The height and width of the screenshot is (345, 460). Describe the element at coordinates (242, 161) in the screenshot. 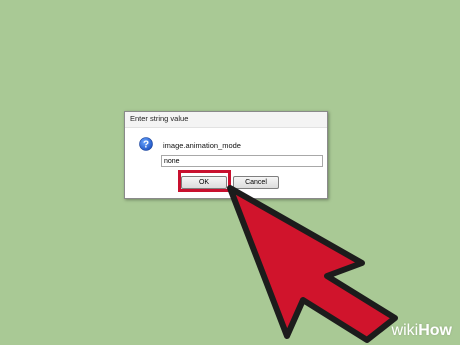

I see `string-value-input` at that location.